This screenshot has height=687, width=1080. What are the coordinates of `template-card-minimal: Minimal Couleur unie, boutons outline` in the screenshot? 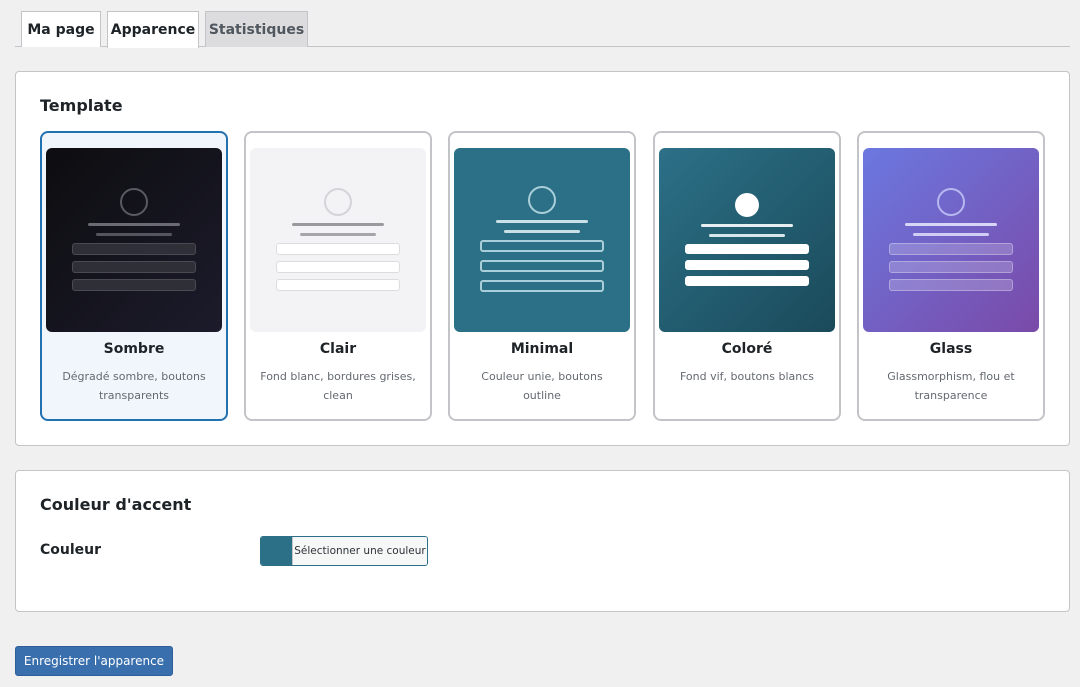 It's located at (542, 276).